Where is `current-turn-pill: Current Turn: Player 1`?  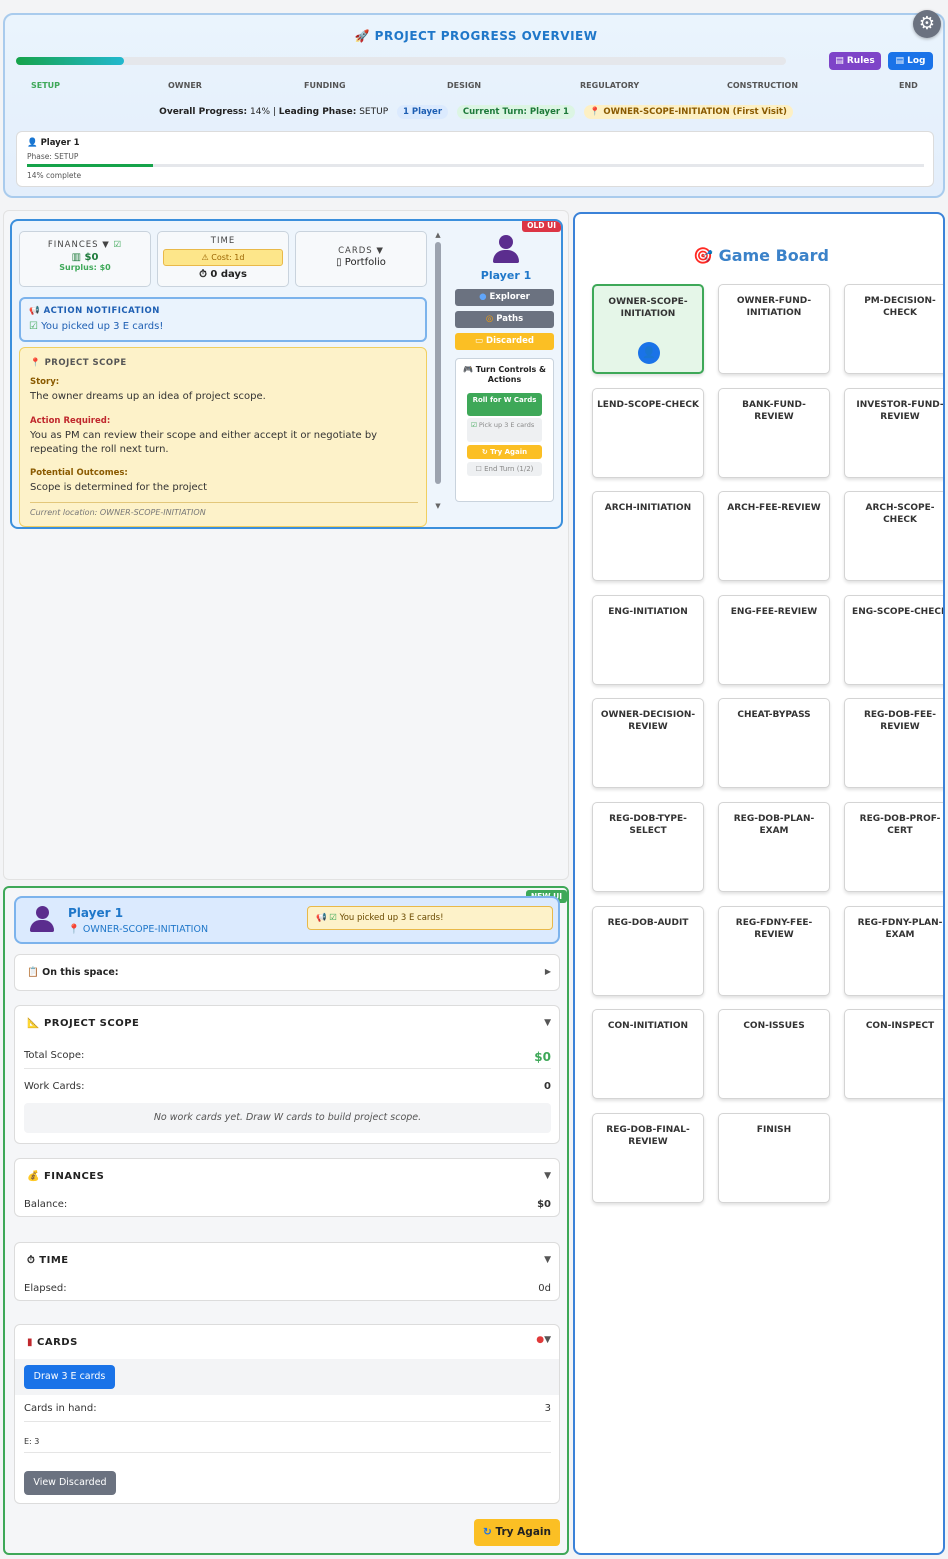 current-turn-pill: Current Turn: Player 1 is located at coordinates (515, 112).